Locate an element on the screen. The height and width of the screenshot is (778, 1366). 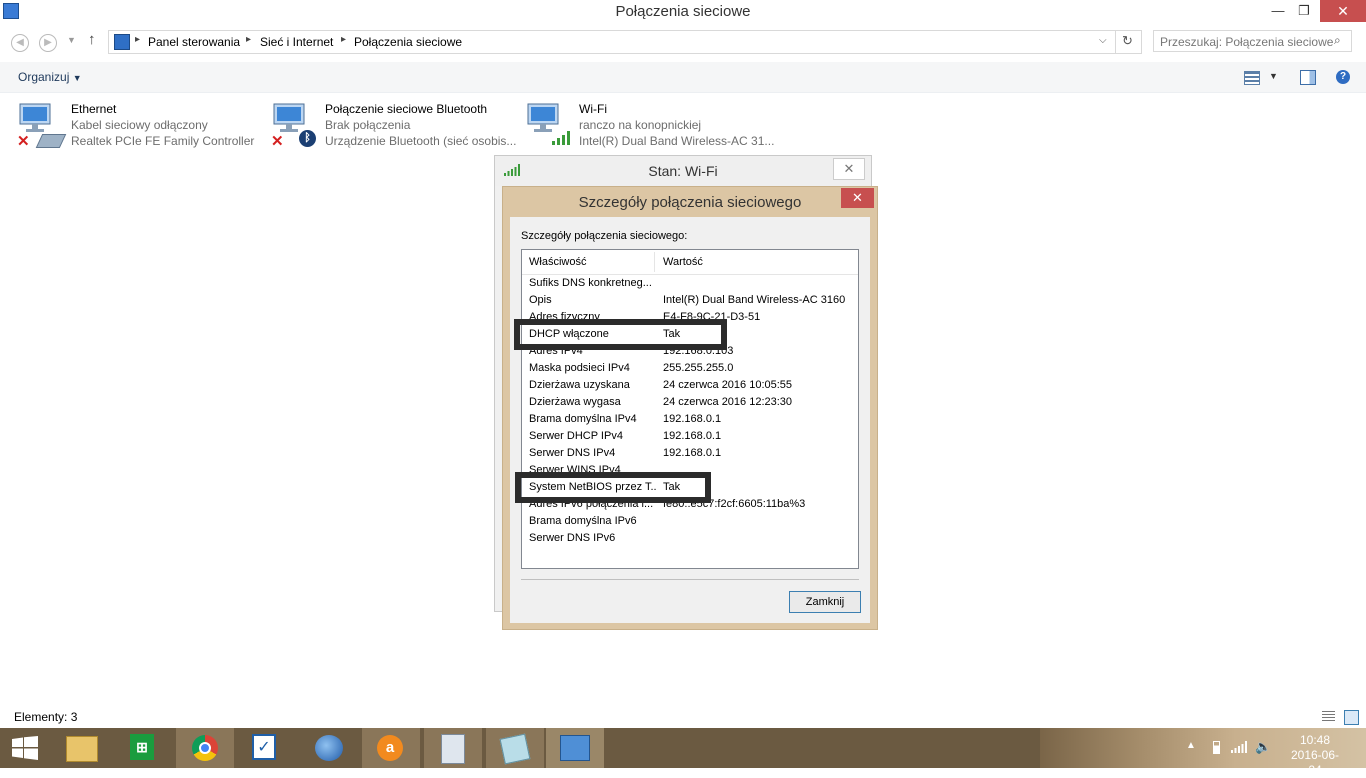
show-desktop-button is located at coordinates (1363, 748).